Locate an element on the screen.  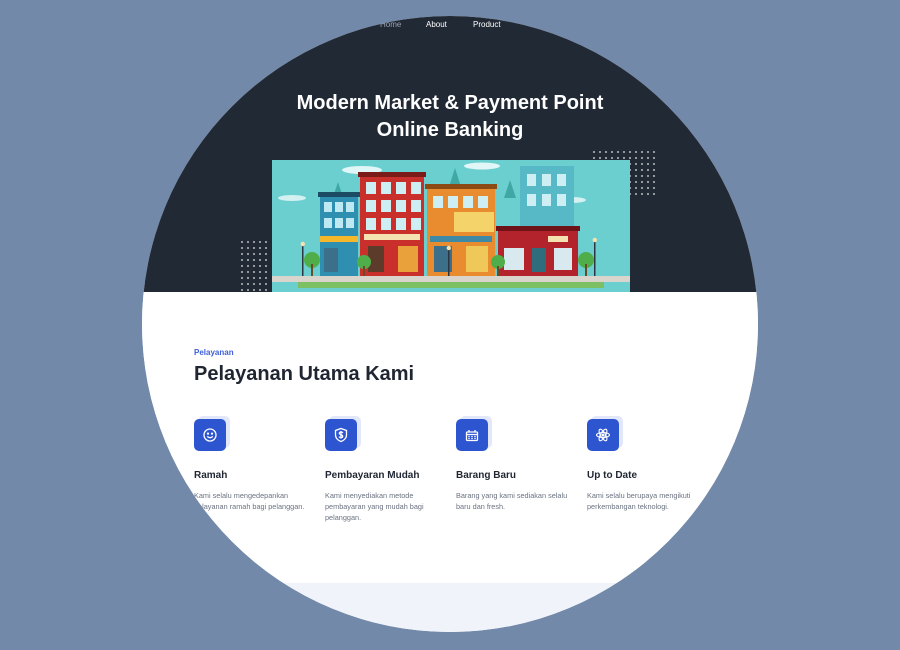
service-card-title: Ramah is located at coordinates (211, 475).